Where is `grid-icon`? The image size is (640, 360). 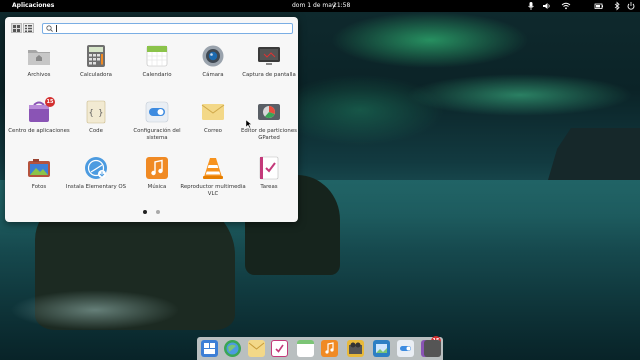
grid-icon is located at coordinates (16, 28).